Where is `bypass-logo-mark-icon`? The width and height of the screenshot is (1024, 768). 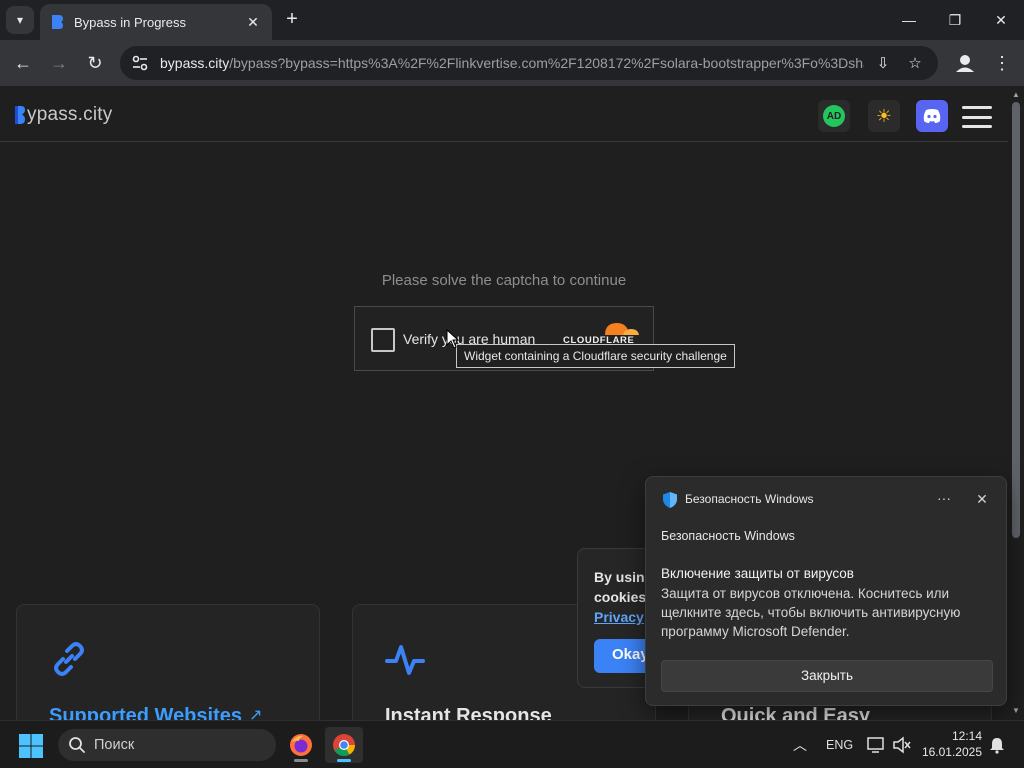
bypass-logo-mark-icon is located at coordinates (20, 115).